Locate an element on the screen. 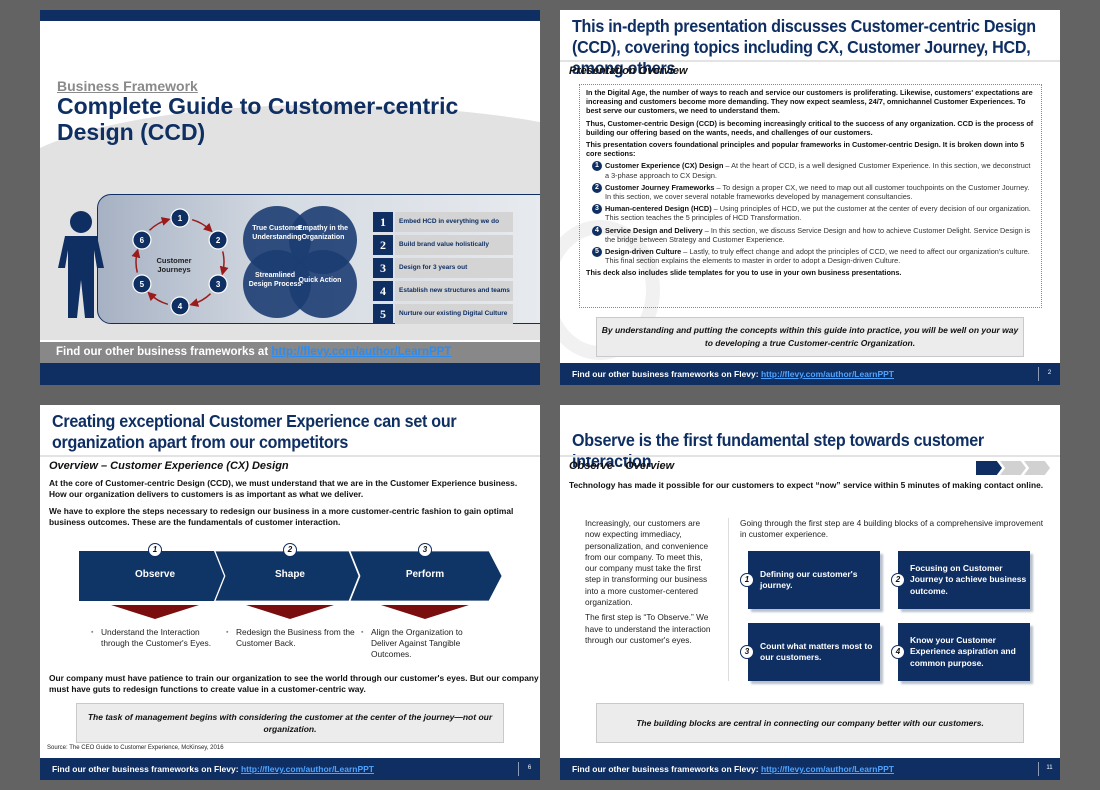 The height and width of the screenshot is (790, 1100). venn-diagram is located at coordinates (300, 262).